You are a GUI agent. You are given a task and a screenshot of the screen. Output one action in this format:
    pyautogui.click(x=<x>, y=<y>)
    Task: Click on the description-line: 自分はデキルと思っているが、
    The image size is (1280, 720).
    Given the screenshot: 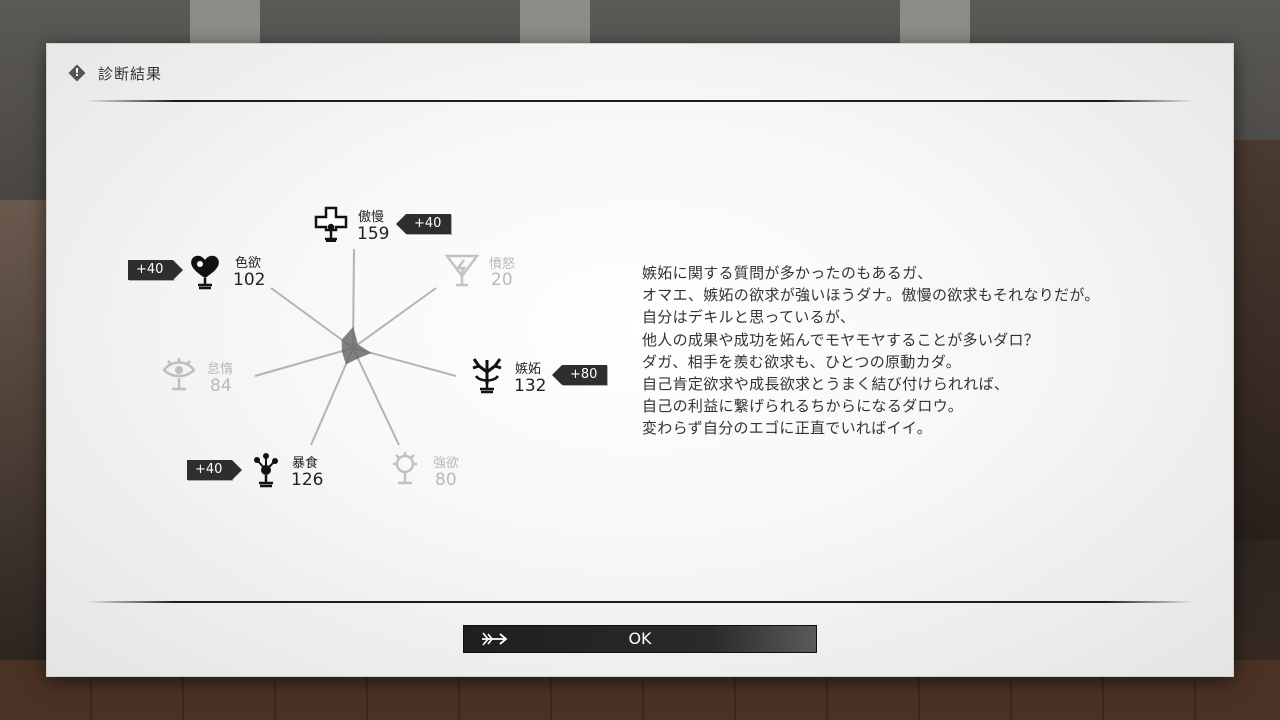 What is the action you would take?
    pyautogui.click(x=749, y=317)
    